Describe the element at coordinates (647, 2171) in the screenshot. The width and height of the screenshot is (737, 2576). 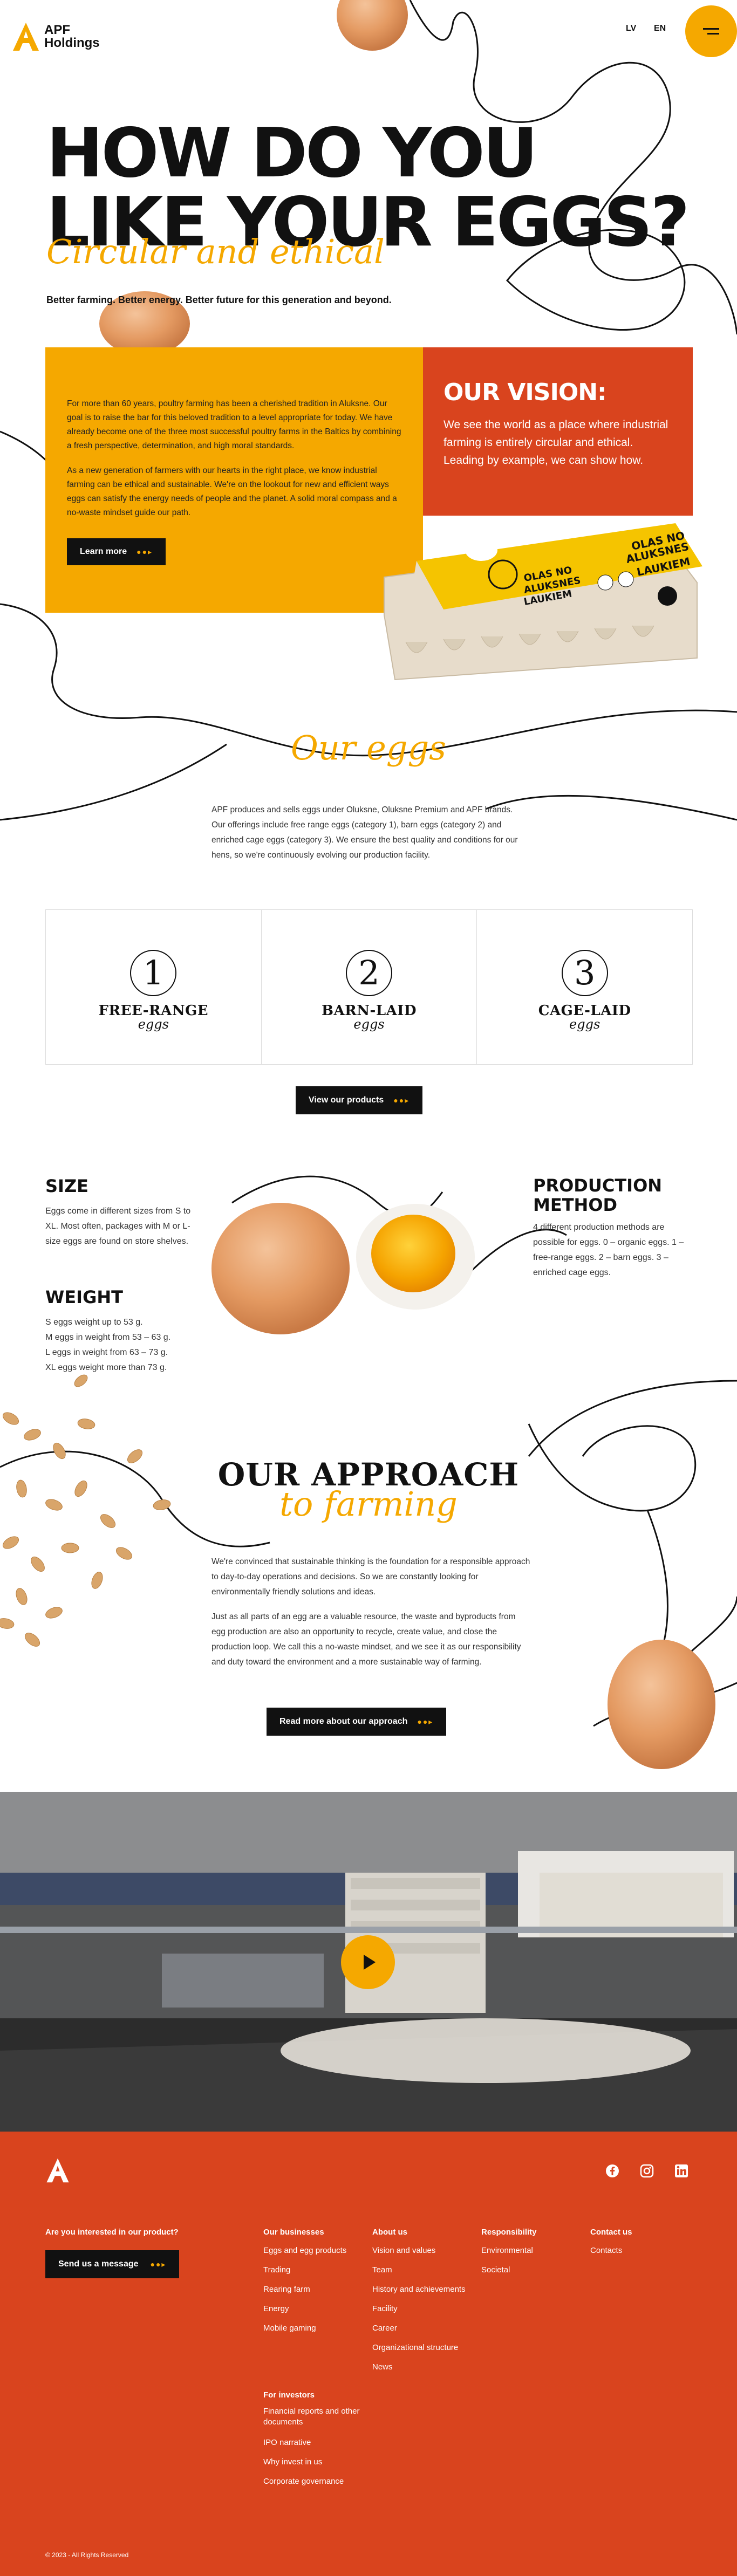
I see `instagram-icon` at that location.